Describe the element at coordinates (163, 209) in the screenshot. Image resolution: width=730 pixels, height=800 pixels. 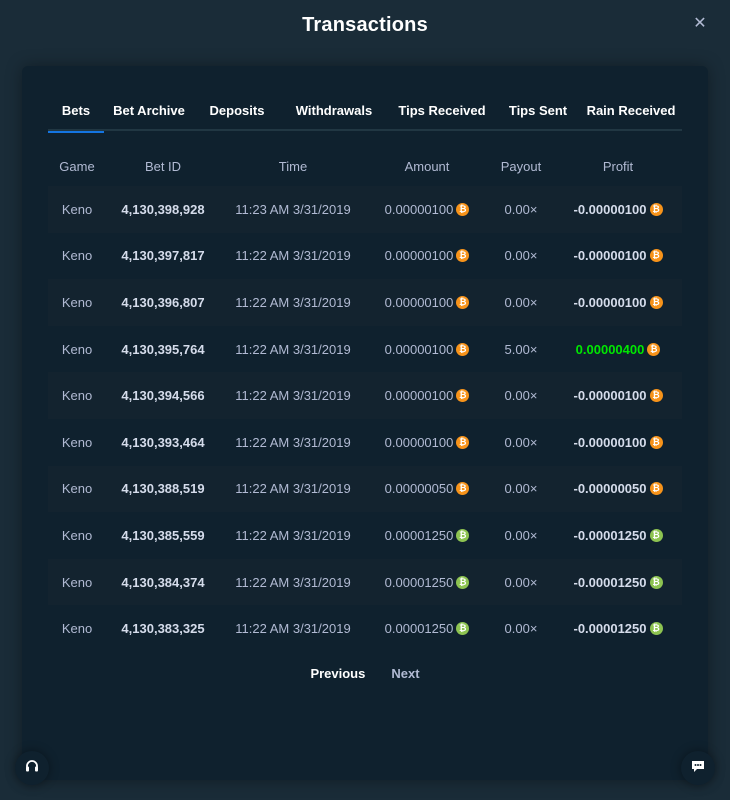
I see `cell-bet-id: 4,130,398,928` at that location.